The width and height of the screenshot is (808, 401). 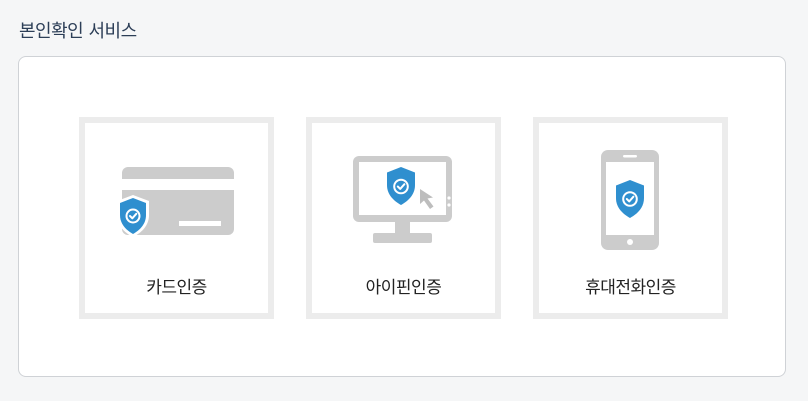 What do you see at coordinates (78, 31) in the screenshot?
I see `page-title: 본인확인 서비스` at bounding box center [78, 31].